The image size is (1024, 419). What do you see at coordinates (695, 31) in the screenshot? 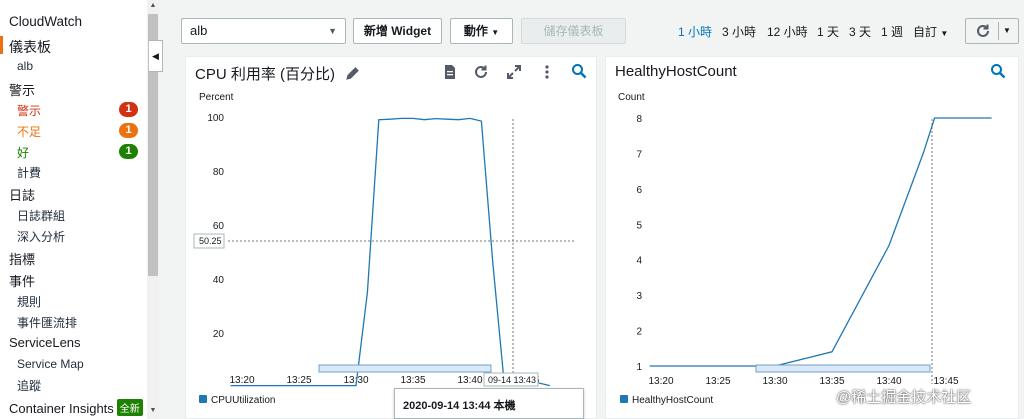
I see `time-range-1h: 1 小時` at bounding box center [695, 31].